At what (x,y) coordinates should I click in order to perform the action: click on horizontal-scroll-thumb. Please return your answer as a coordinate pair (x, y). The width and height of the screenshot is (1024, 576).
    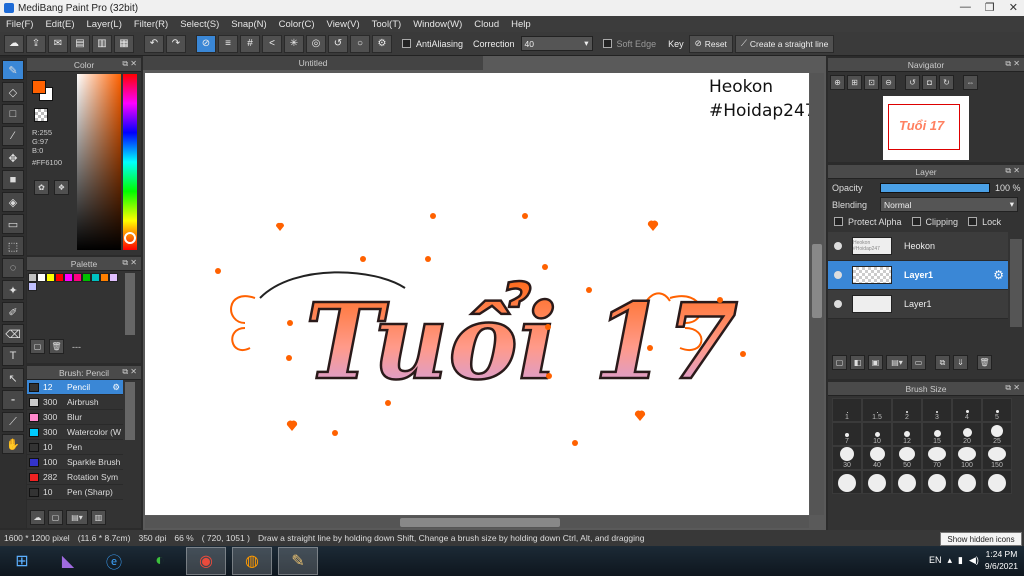
    Looking at the image, I should click on (480, 522).